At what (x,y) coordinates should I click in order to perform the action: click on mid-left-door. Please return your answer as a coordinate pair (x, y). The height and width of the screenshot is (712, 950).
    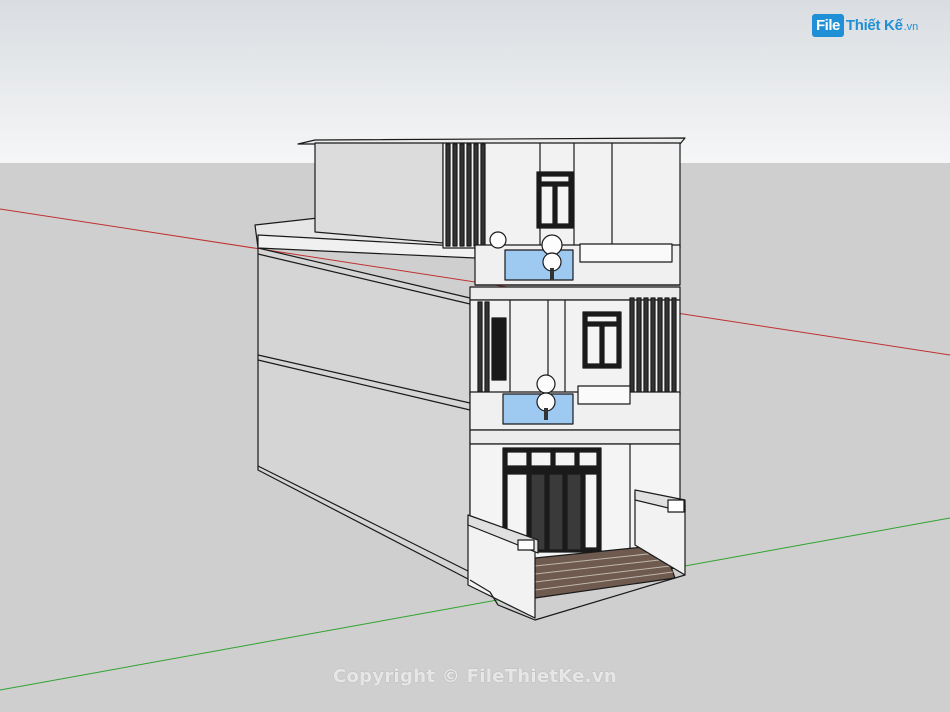
    Looking at the image, I should click on (499, 349).